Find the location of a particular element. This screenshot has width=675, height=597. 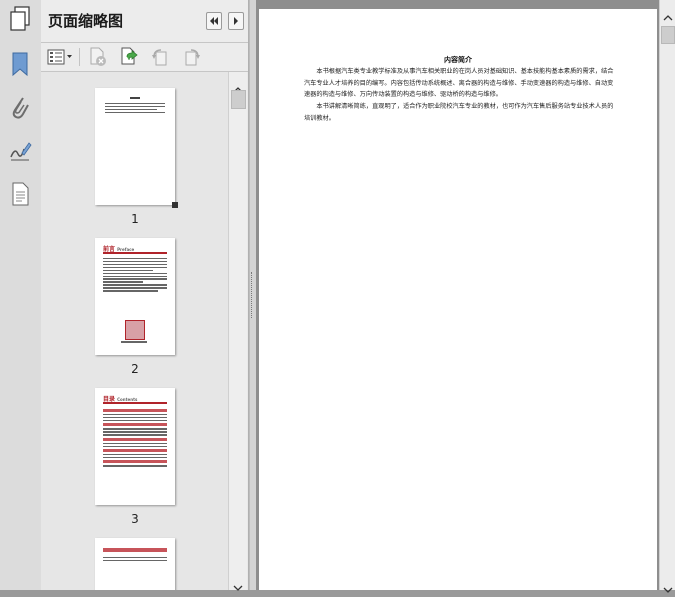

insert-page-icon is located at coordinates (129, 56).